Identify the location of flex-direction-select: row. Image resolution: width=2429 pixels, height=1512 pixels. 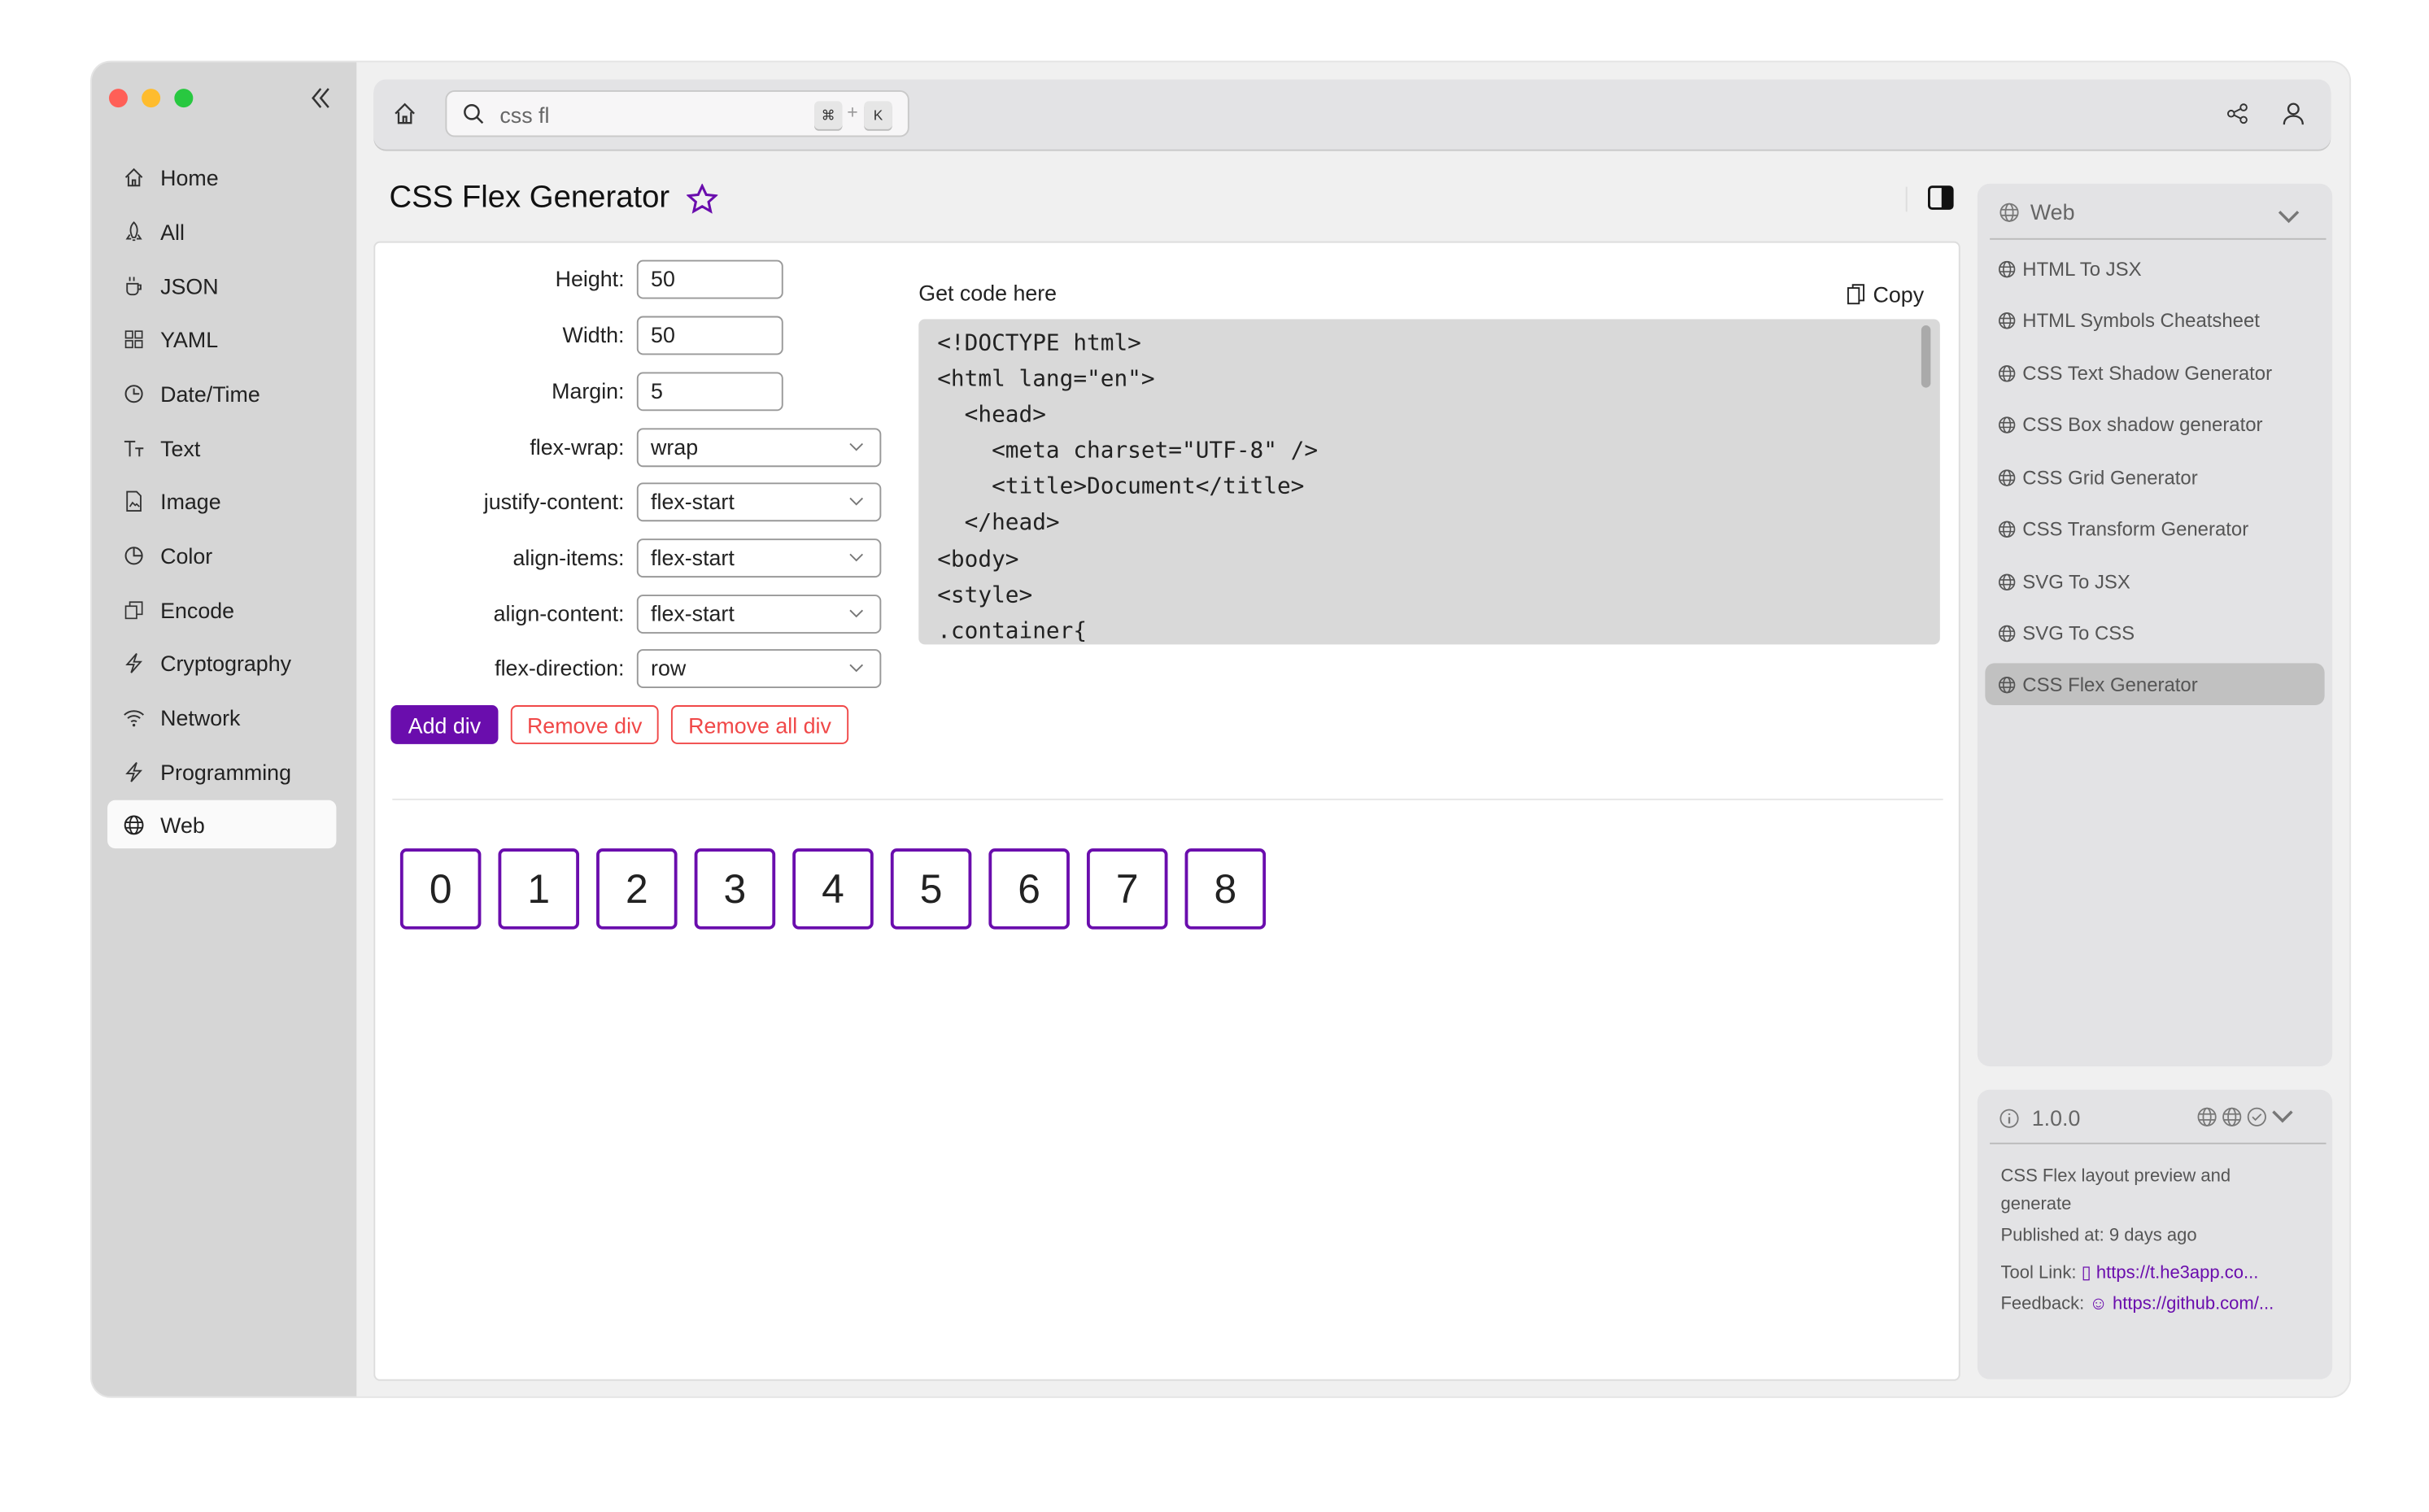
(759, 668).